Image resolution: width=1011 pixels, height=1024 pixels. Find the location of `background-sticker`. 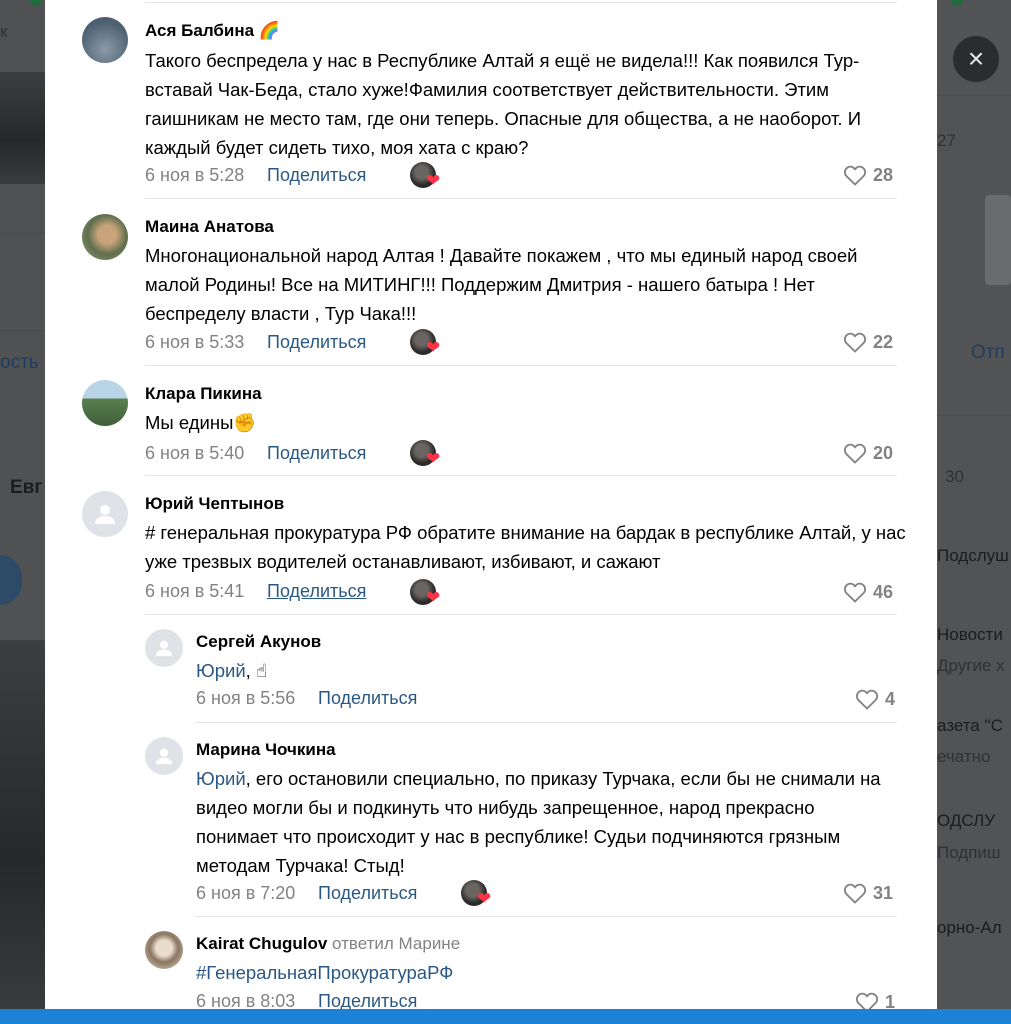

background-sticker is located at coordinates (998, 240).